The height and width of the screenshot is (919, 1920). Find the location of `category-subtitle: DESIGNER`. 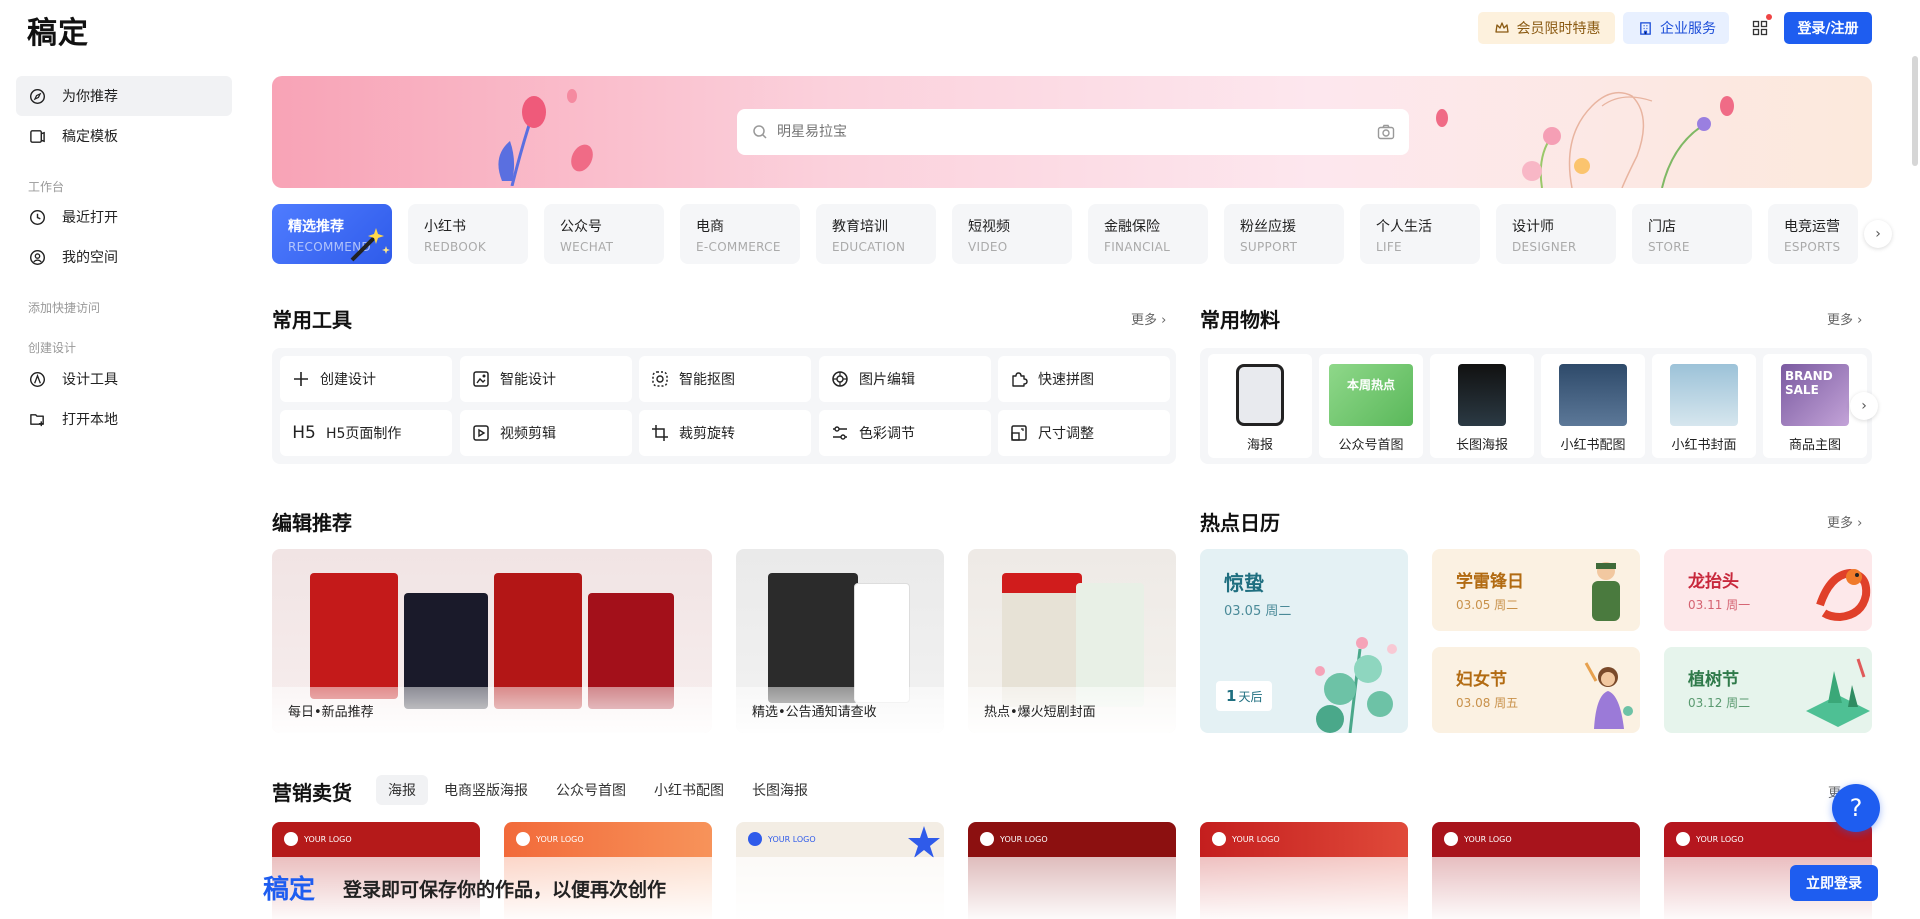

category-subtitle: DESIGNER is located at coordinates (1544, 247).